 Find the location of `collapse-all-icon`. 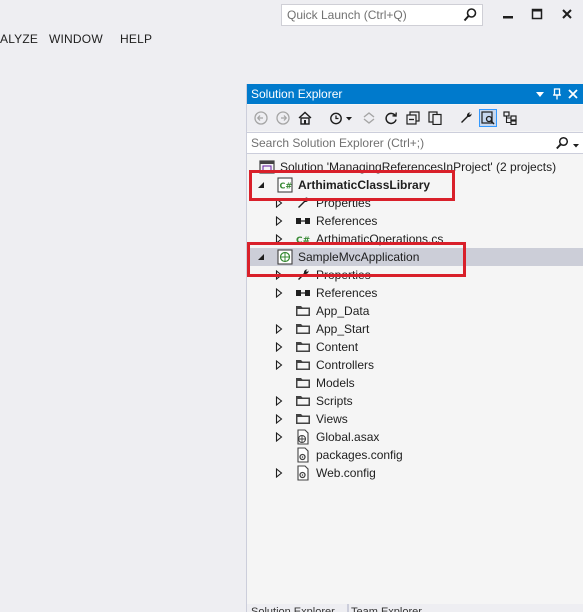

collapse-all-icon is located at coordinates (413, 118).